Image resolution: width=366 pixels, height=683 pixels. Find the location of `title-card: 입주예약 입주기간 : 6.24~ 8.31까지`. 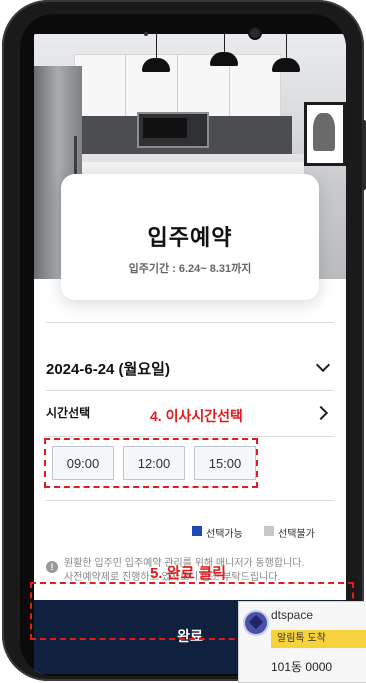

title-card: 입주예약 입주기간 : 6.24~ 8.31까지 is located at coordinates (190, 237).